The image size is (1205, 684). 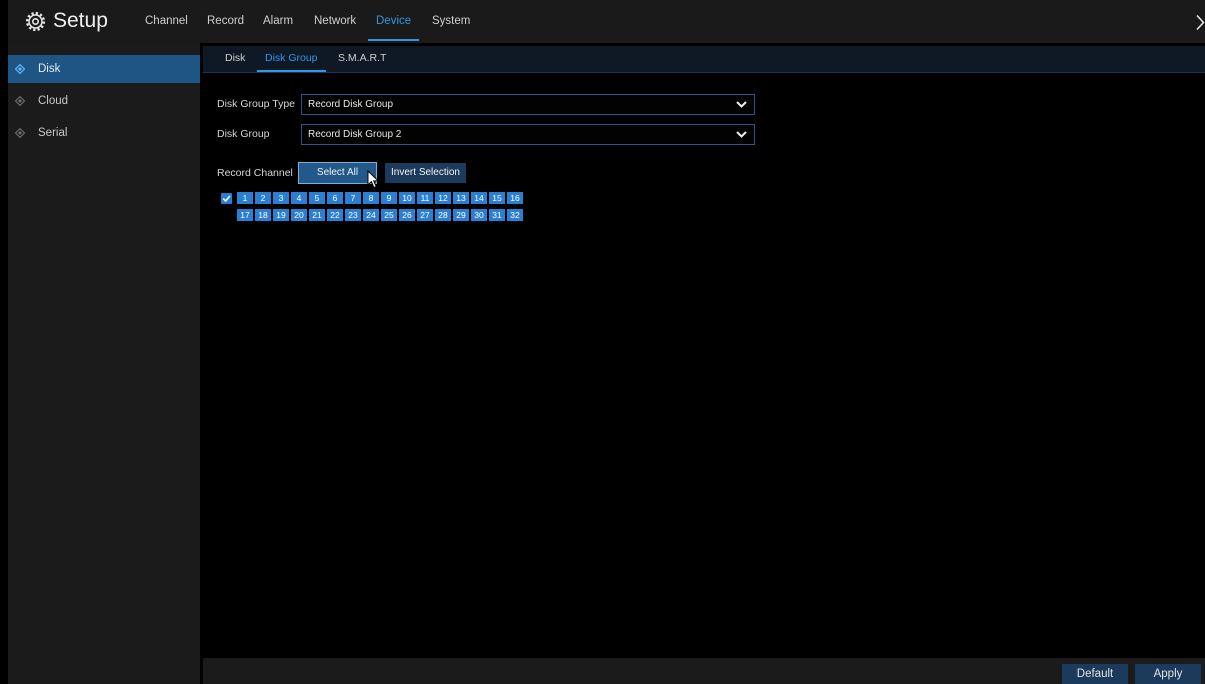 I want to click on channel-box: 18, so click(x=263, y=215).